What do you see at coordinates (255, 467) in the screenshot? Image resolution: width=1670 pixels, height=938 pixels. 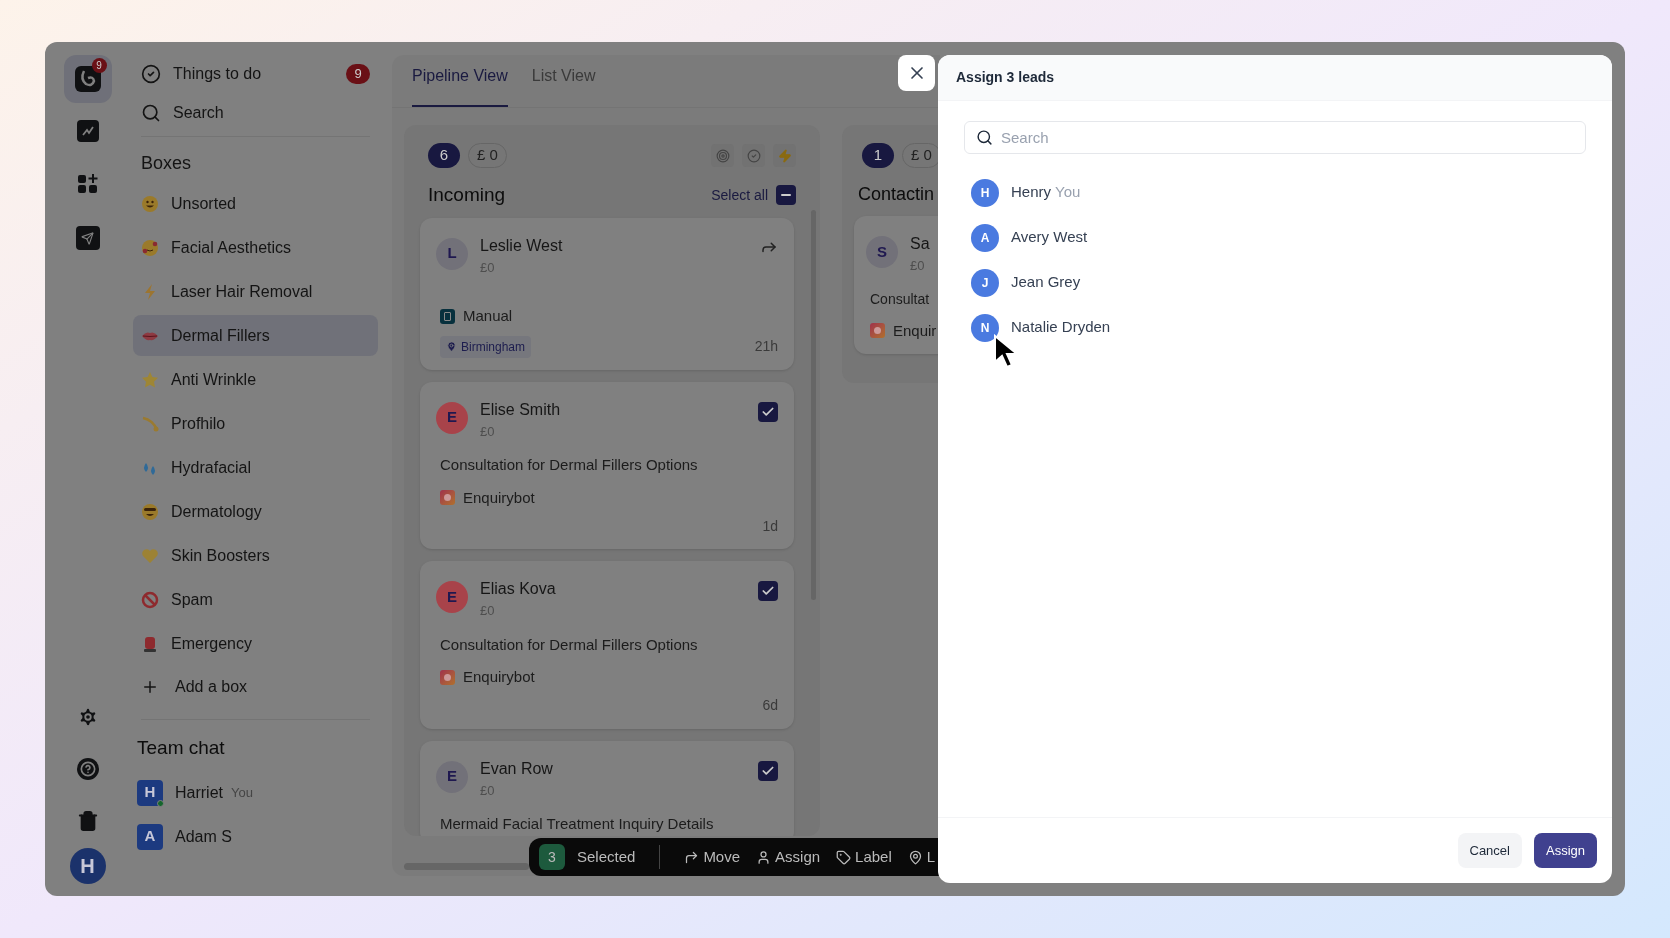 I see `box-item: Hydrafacial` at bounding box center [255, 467].